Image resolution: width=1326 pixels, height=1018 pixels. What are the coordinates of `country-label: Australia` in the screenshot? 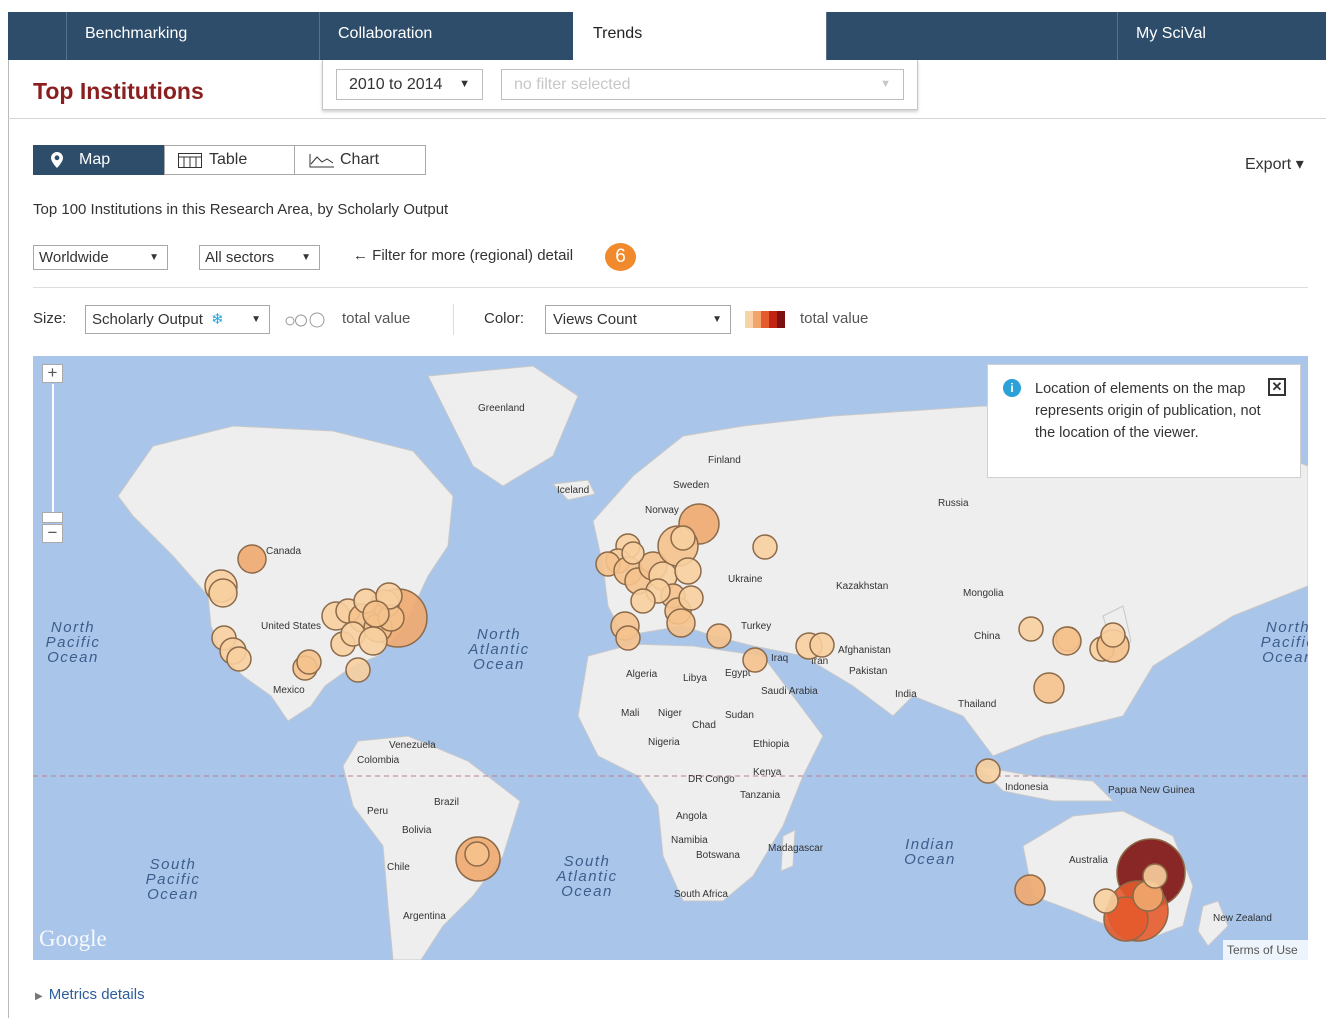 It's located at (1088, 860).